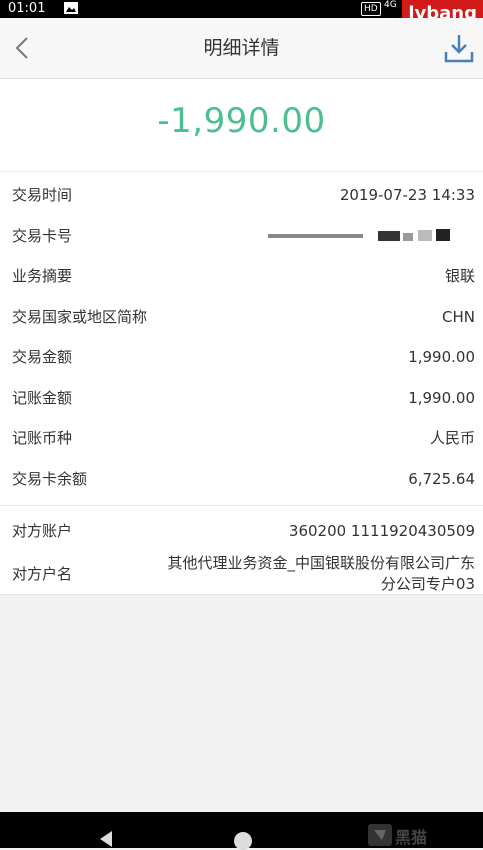 The height and width of the screenshot is (850, 483). Describe the element at coordinates (106, 839) in the screenshot. I see `triangle-back-icon` at that location.